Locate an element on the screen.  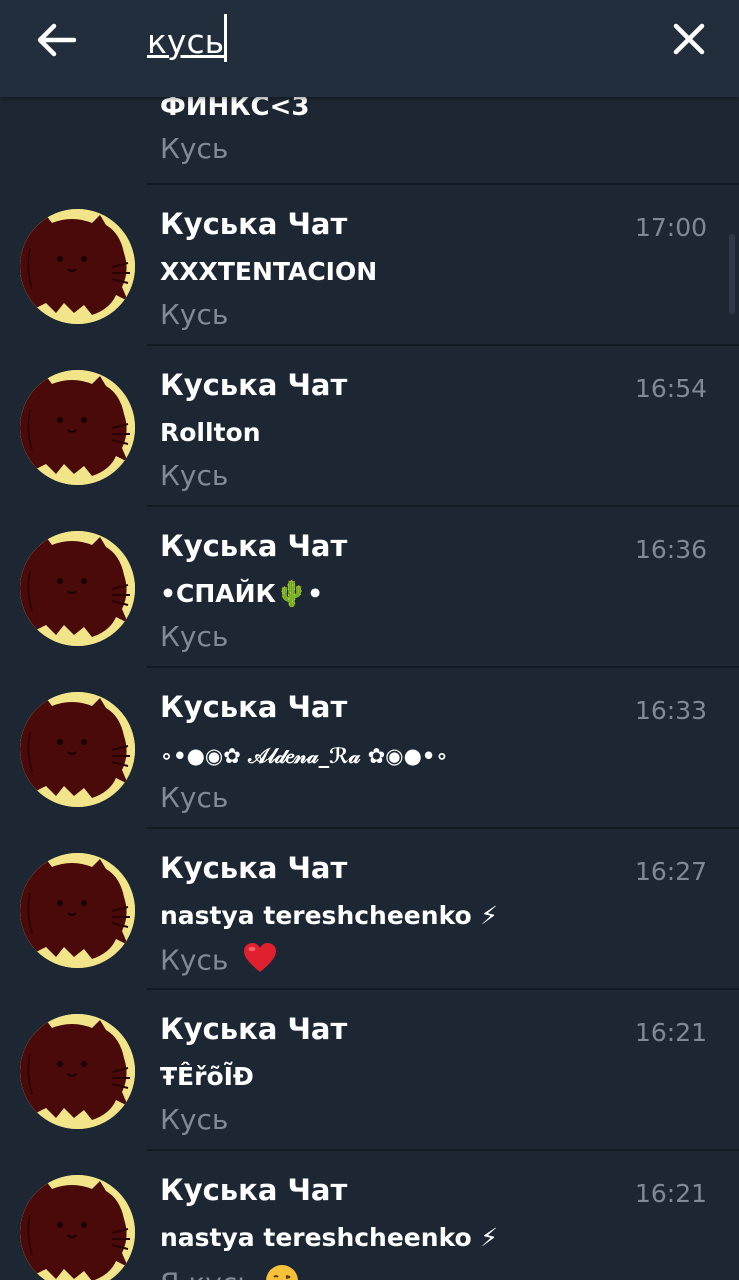
message-preview: XXXTENTACION is located at coordinates (269, 271).